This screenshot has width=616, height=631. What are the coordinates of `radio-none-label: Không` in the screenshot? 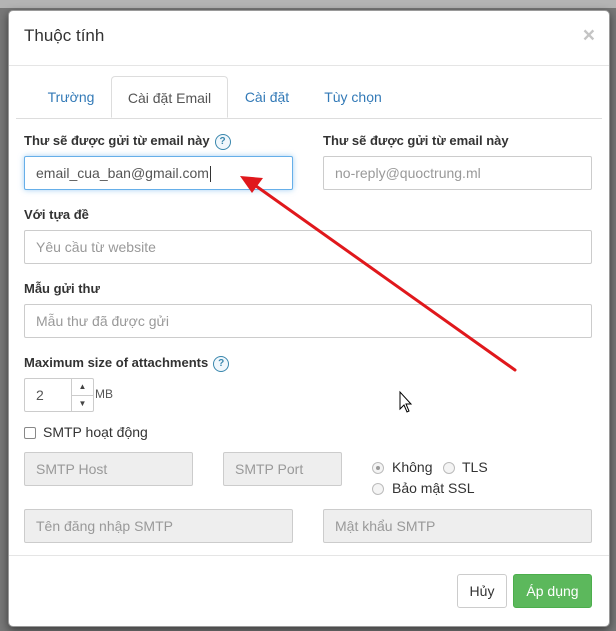 It's located at (412, 467).